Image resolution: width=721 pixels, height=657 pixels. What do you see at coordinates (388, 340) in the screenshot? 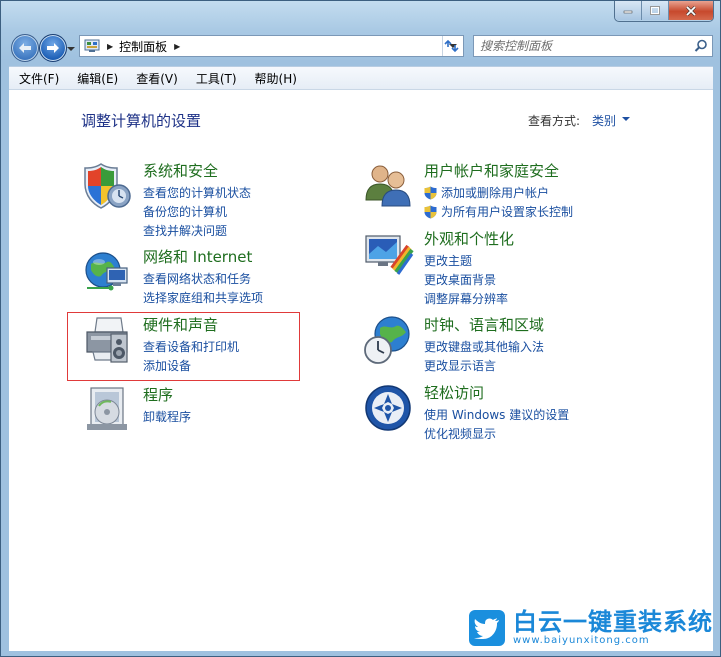
I see `clock-globe-icon` at bounding box center [388, 340].